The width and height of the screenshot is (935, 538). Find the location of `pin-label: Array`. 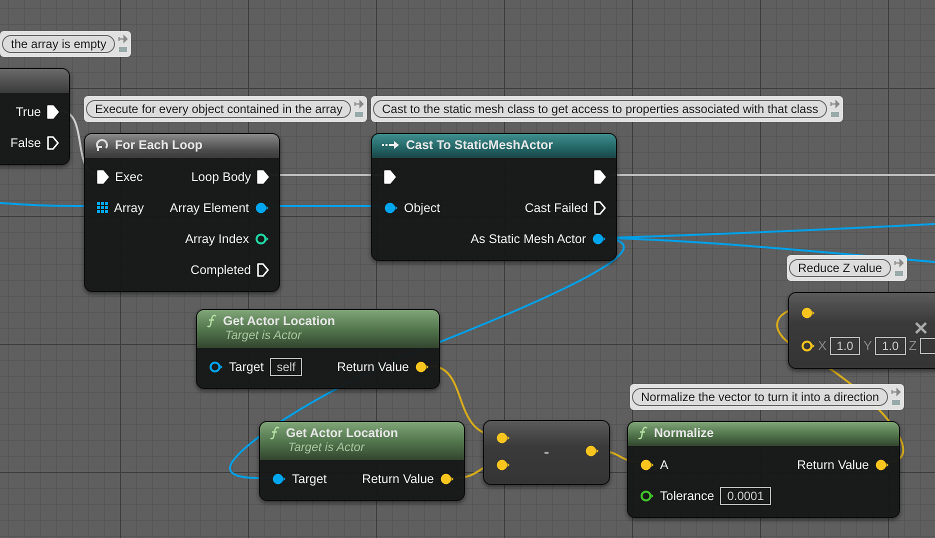

pin-label: Array is located at coordinates (129, 207).